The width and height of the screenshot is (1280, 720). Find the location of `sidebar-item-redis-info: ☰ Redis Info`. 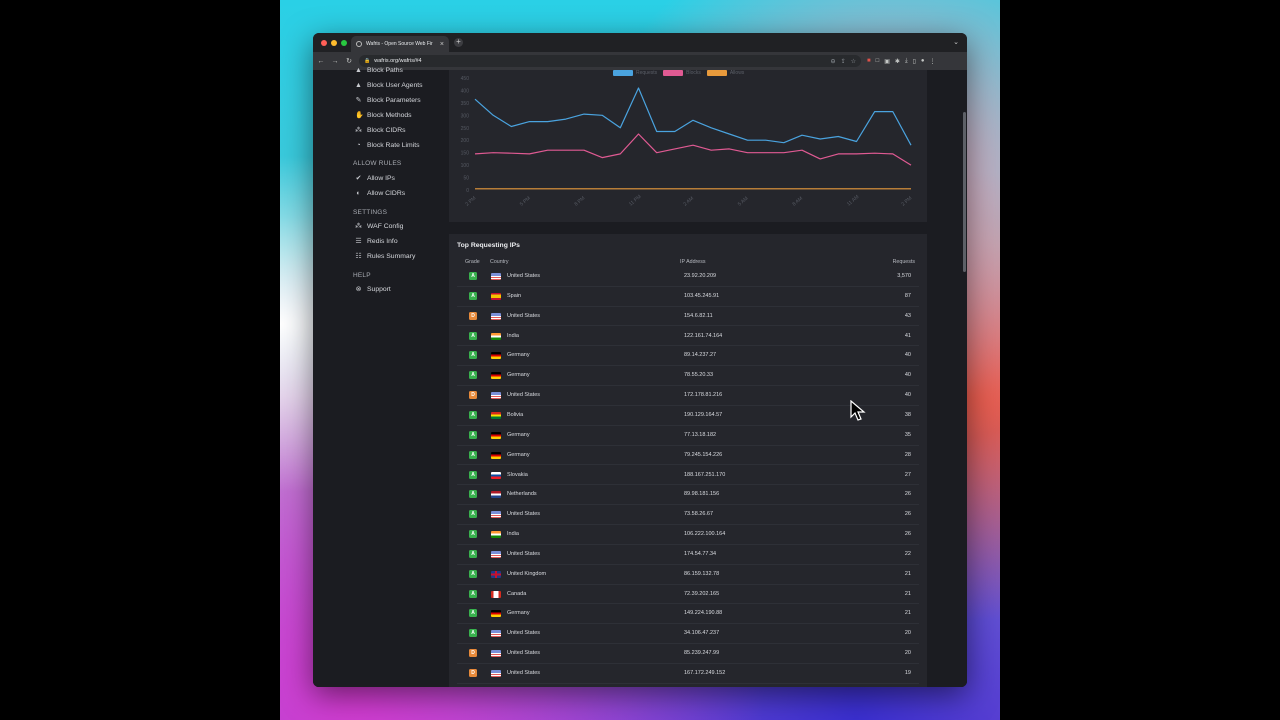

sidebar-item-redis-info: ☰ Redis Info is located at coordinates (376, 242).